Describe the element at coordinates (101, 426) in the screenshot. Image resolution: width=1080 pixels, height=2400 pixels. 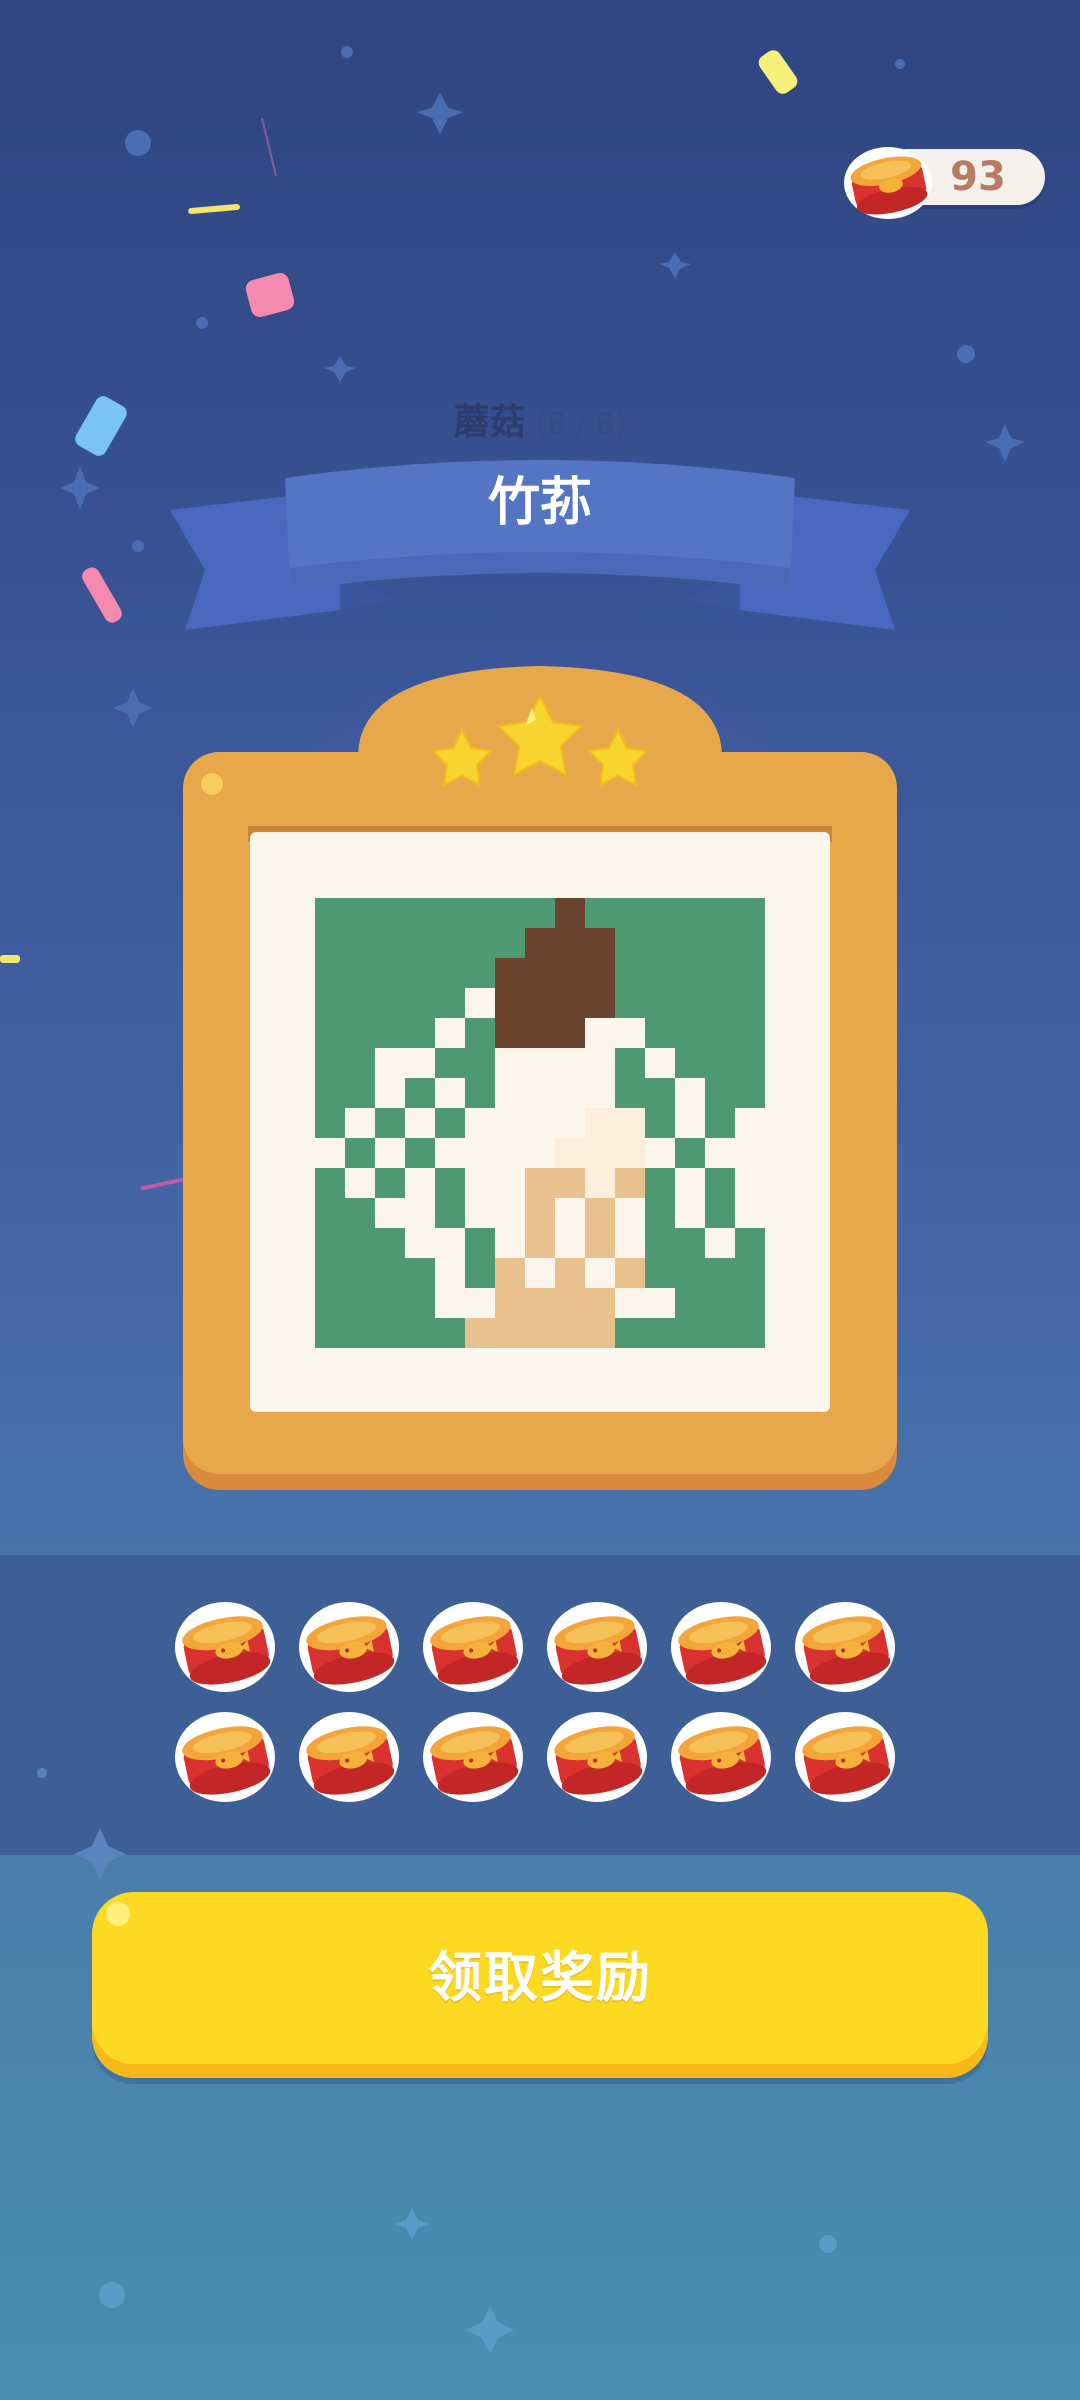
I see `confetti-blue` at that location.